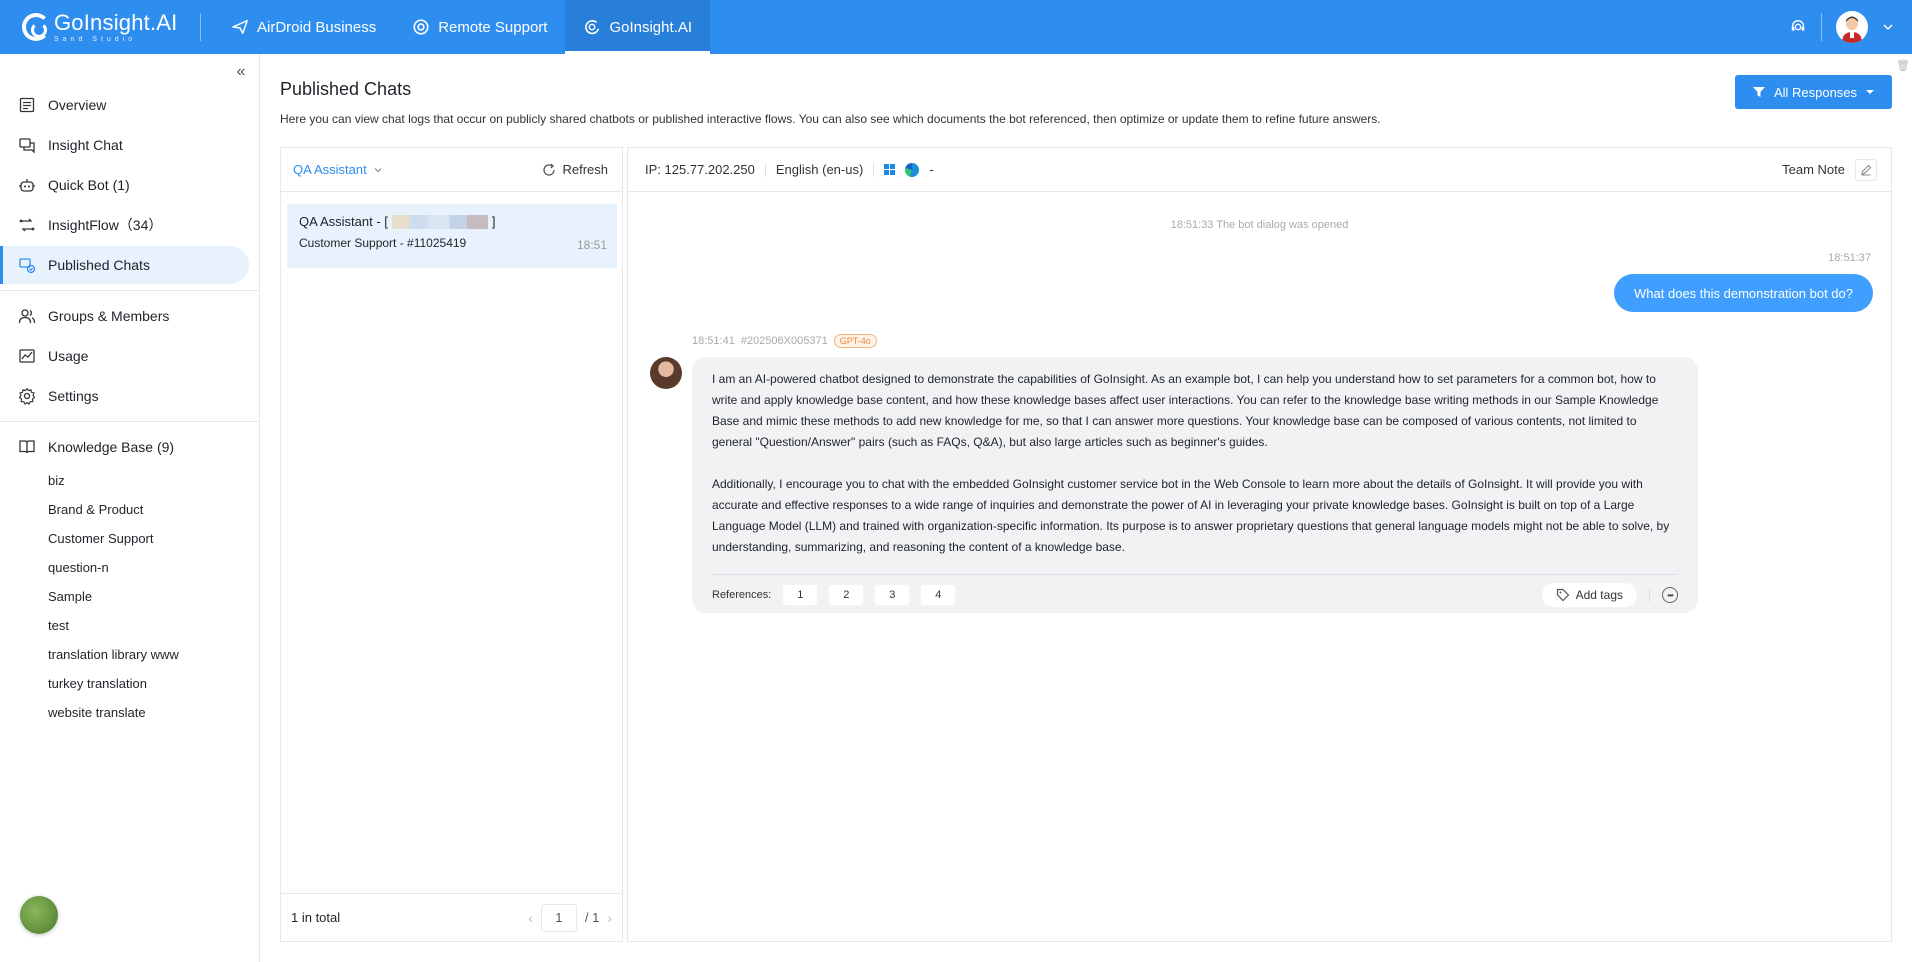 Image resolution: width=1912 pixels, height=962 pixels. I want to click on add-tags-button: Add tags, so click(1589, 595).